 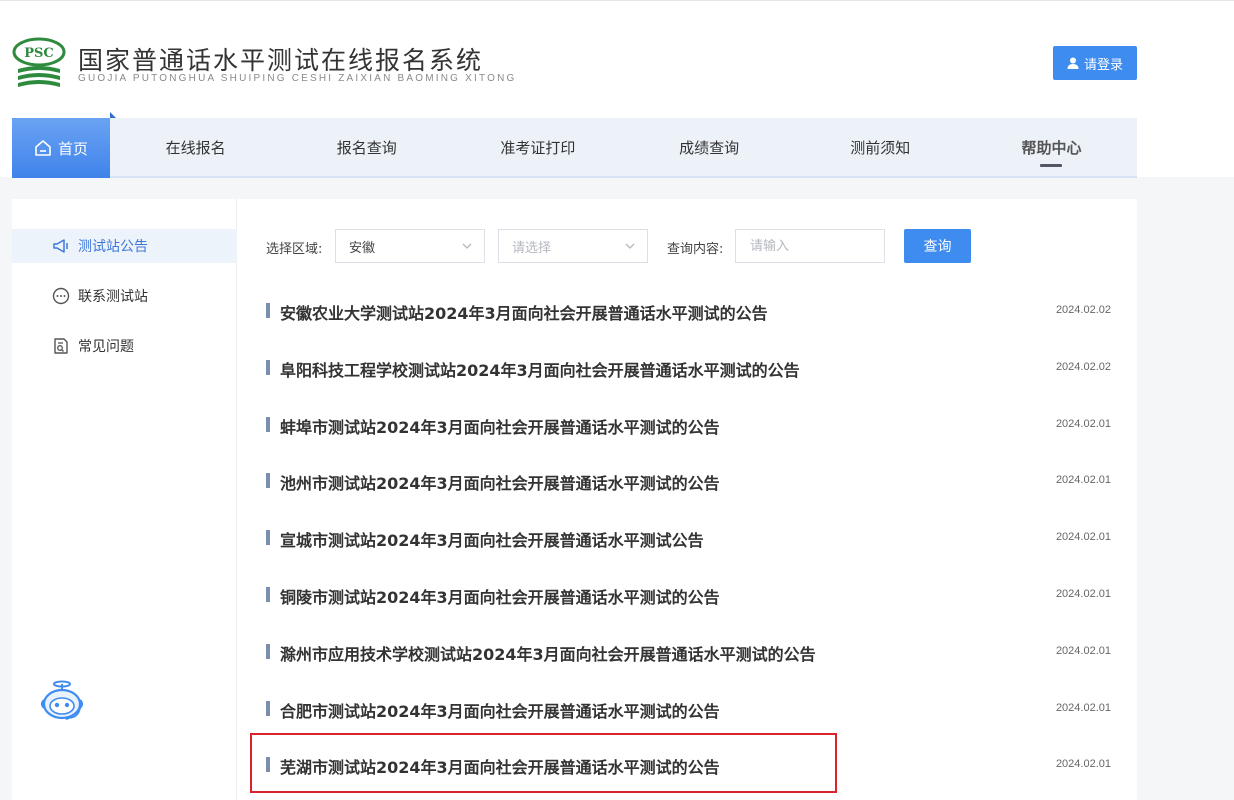 I want to click on notice-title: 滁州市应用技术学校测试站2024年3月面向社会开展普通话水平测试的公告, so click(x=548, y=653).